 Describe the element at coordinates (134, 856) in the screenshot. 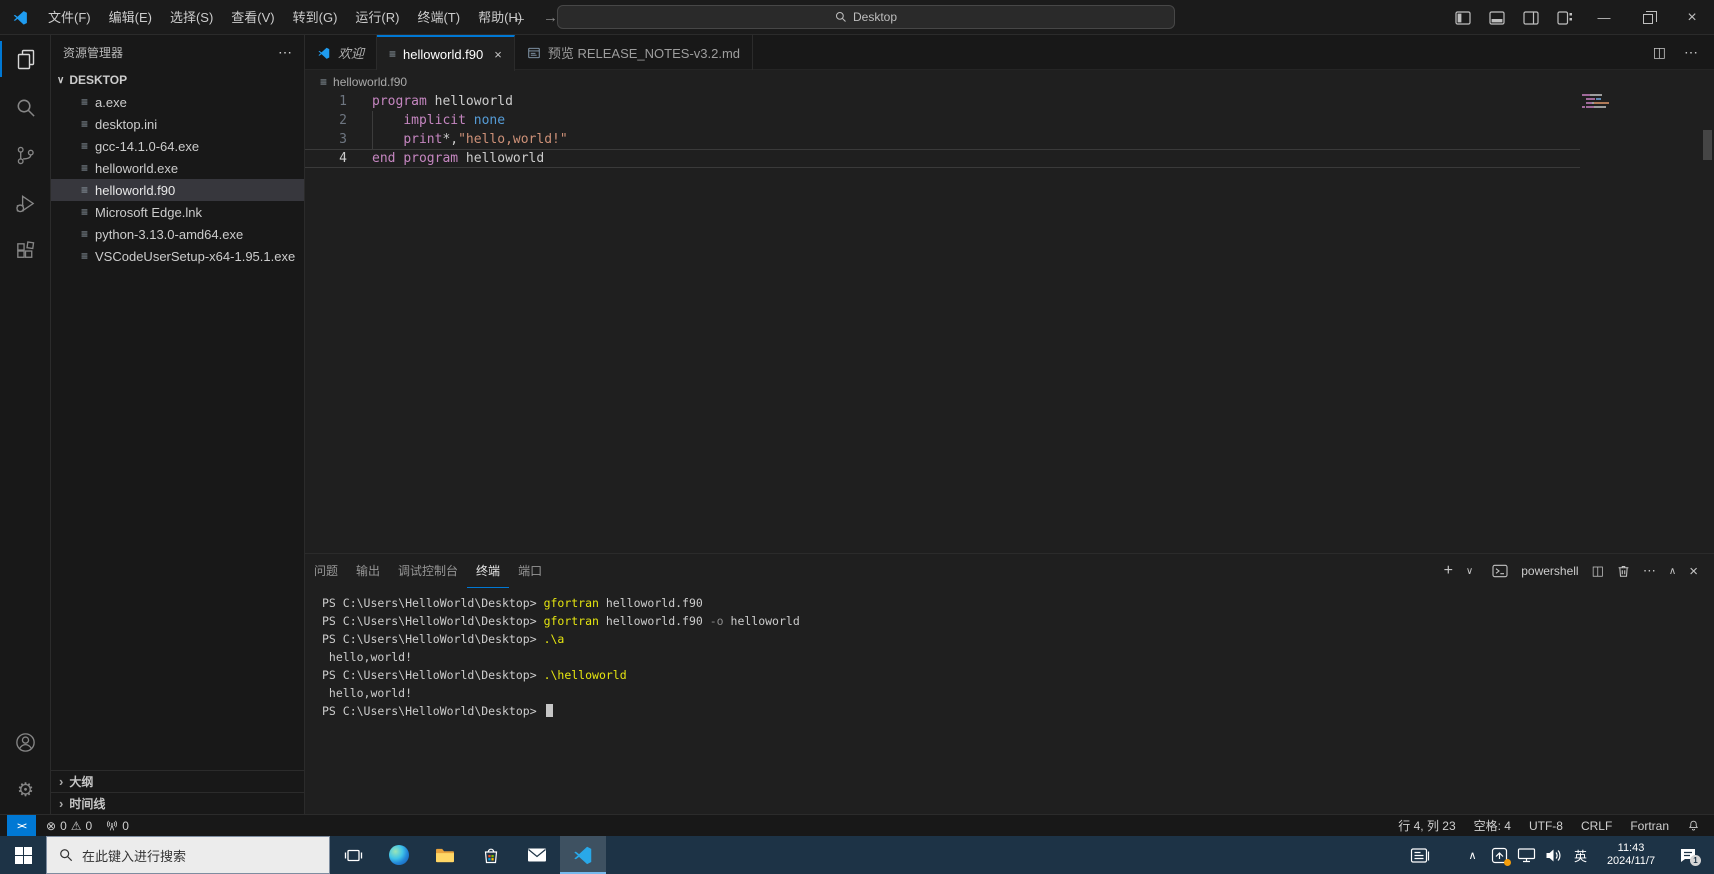

I see `taskbar-search-placeholder: 在此键入进行搜索` at that location.